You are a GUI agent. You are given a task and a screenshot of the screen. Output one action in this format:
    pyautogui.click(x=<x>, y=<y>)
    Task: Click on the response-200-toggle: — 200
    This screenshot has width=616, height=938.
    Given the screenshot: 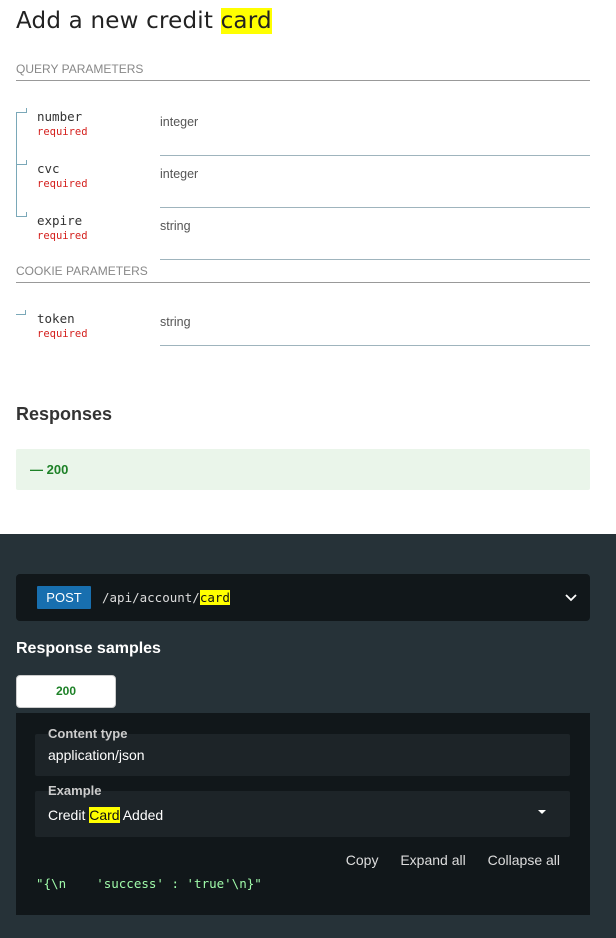 What is the action you would take?
    pyautogui.click(x=303, y=469)
    